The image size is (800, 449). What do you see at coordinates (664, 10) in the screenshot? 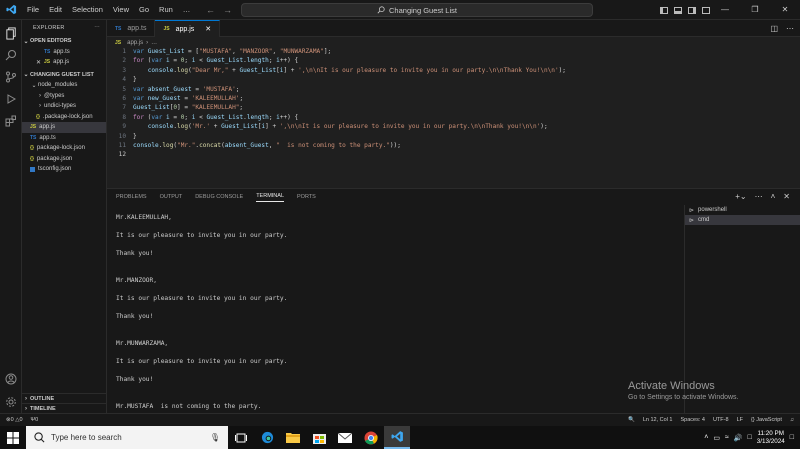
I see `toggle-sidebar-icon` at bounding box center [664, 10].